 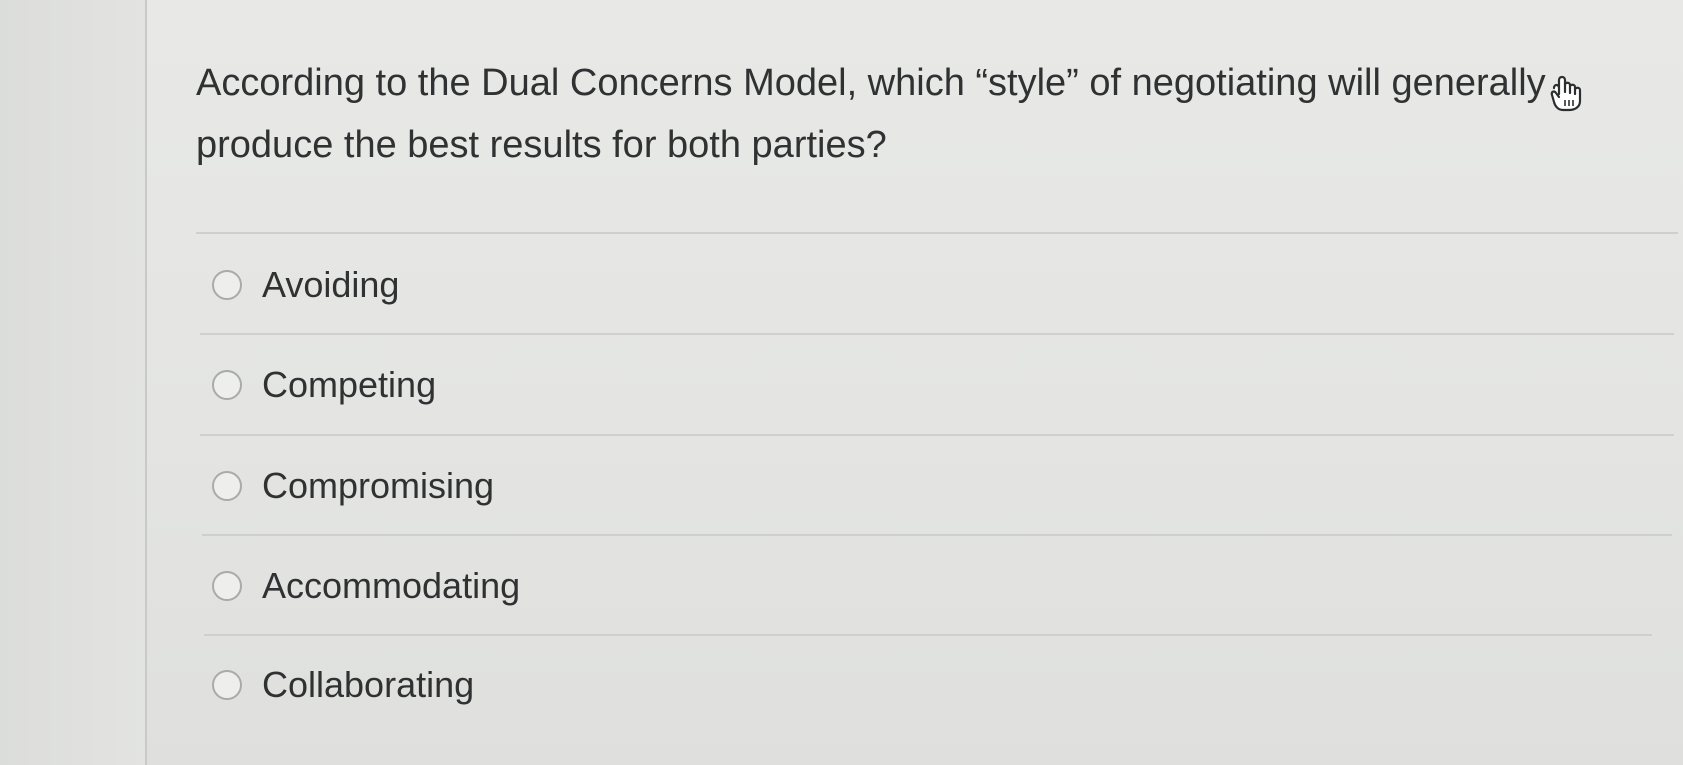 What do you see at coordinates (662, 586) in the screenshot?
I see `option-accommodating: Accommodating` at bounding box center [662, 586].